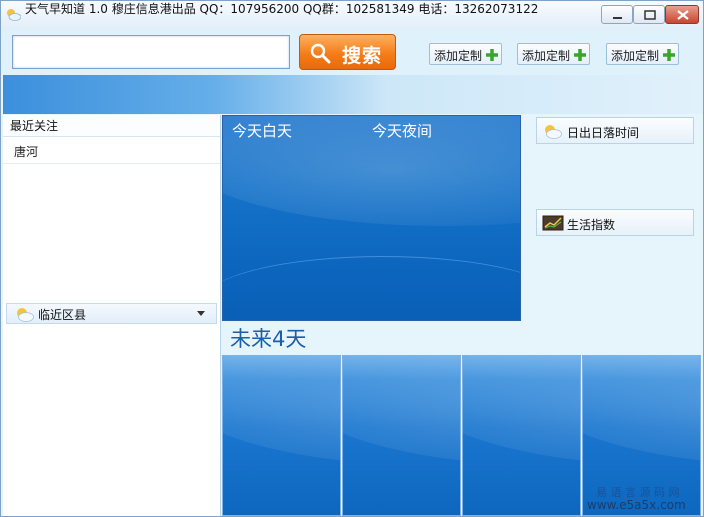  Describe the element at coordinates (362, 56) in the screenshot. I see `search-button-label: 搜索` at that location.